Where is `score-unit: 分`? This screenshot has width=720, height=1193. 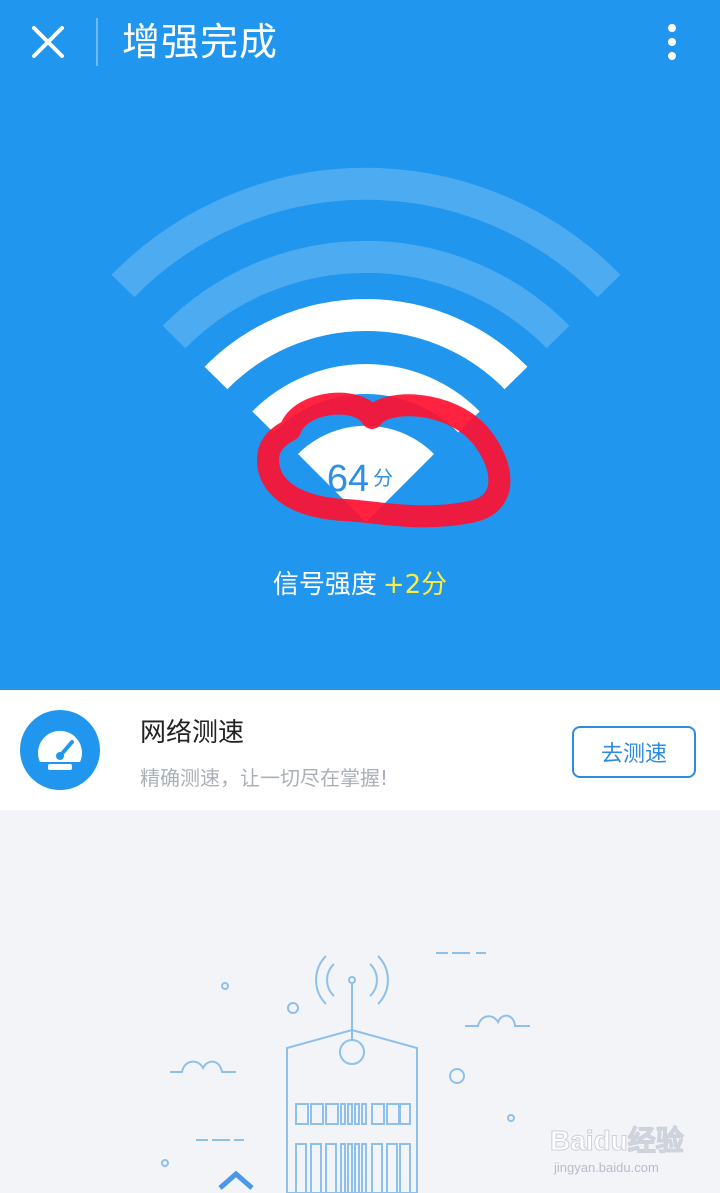
score-unit: 分 is located at coordinates (383, 478).